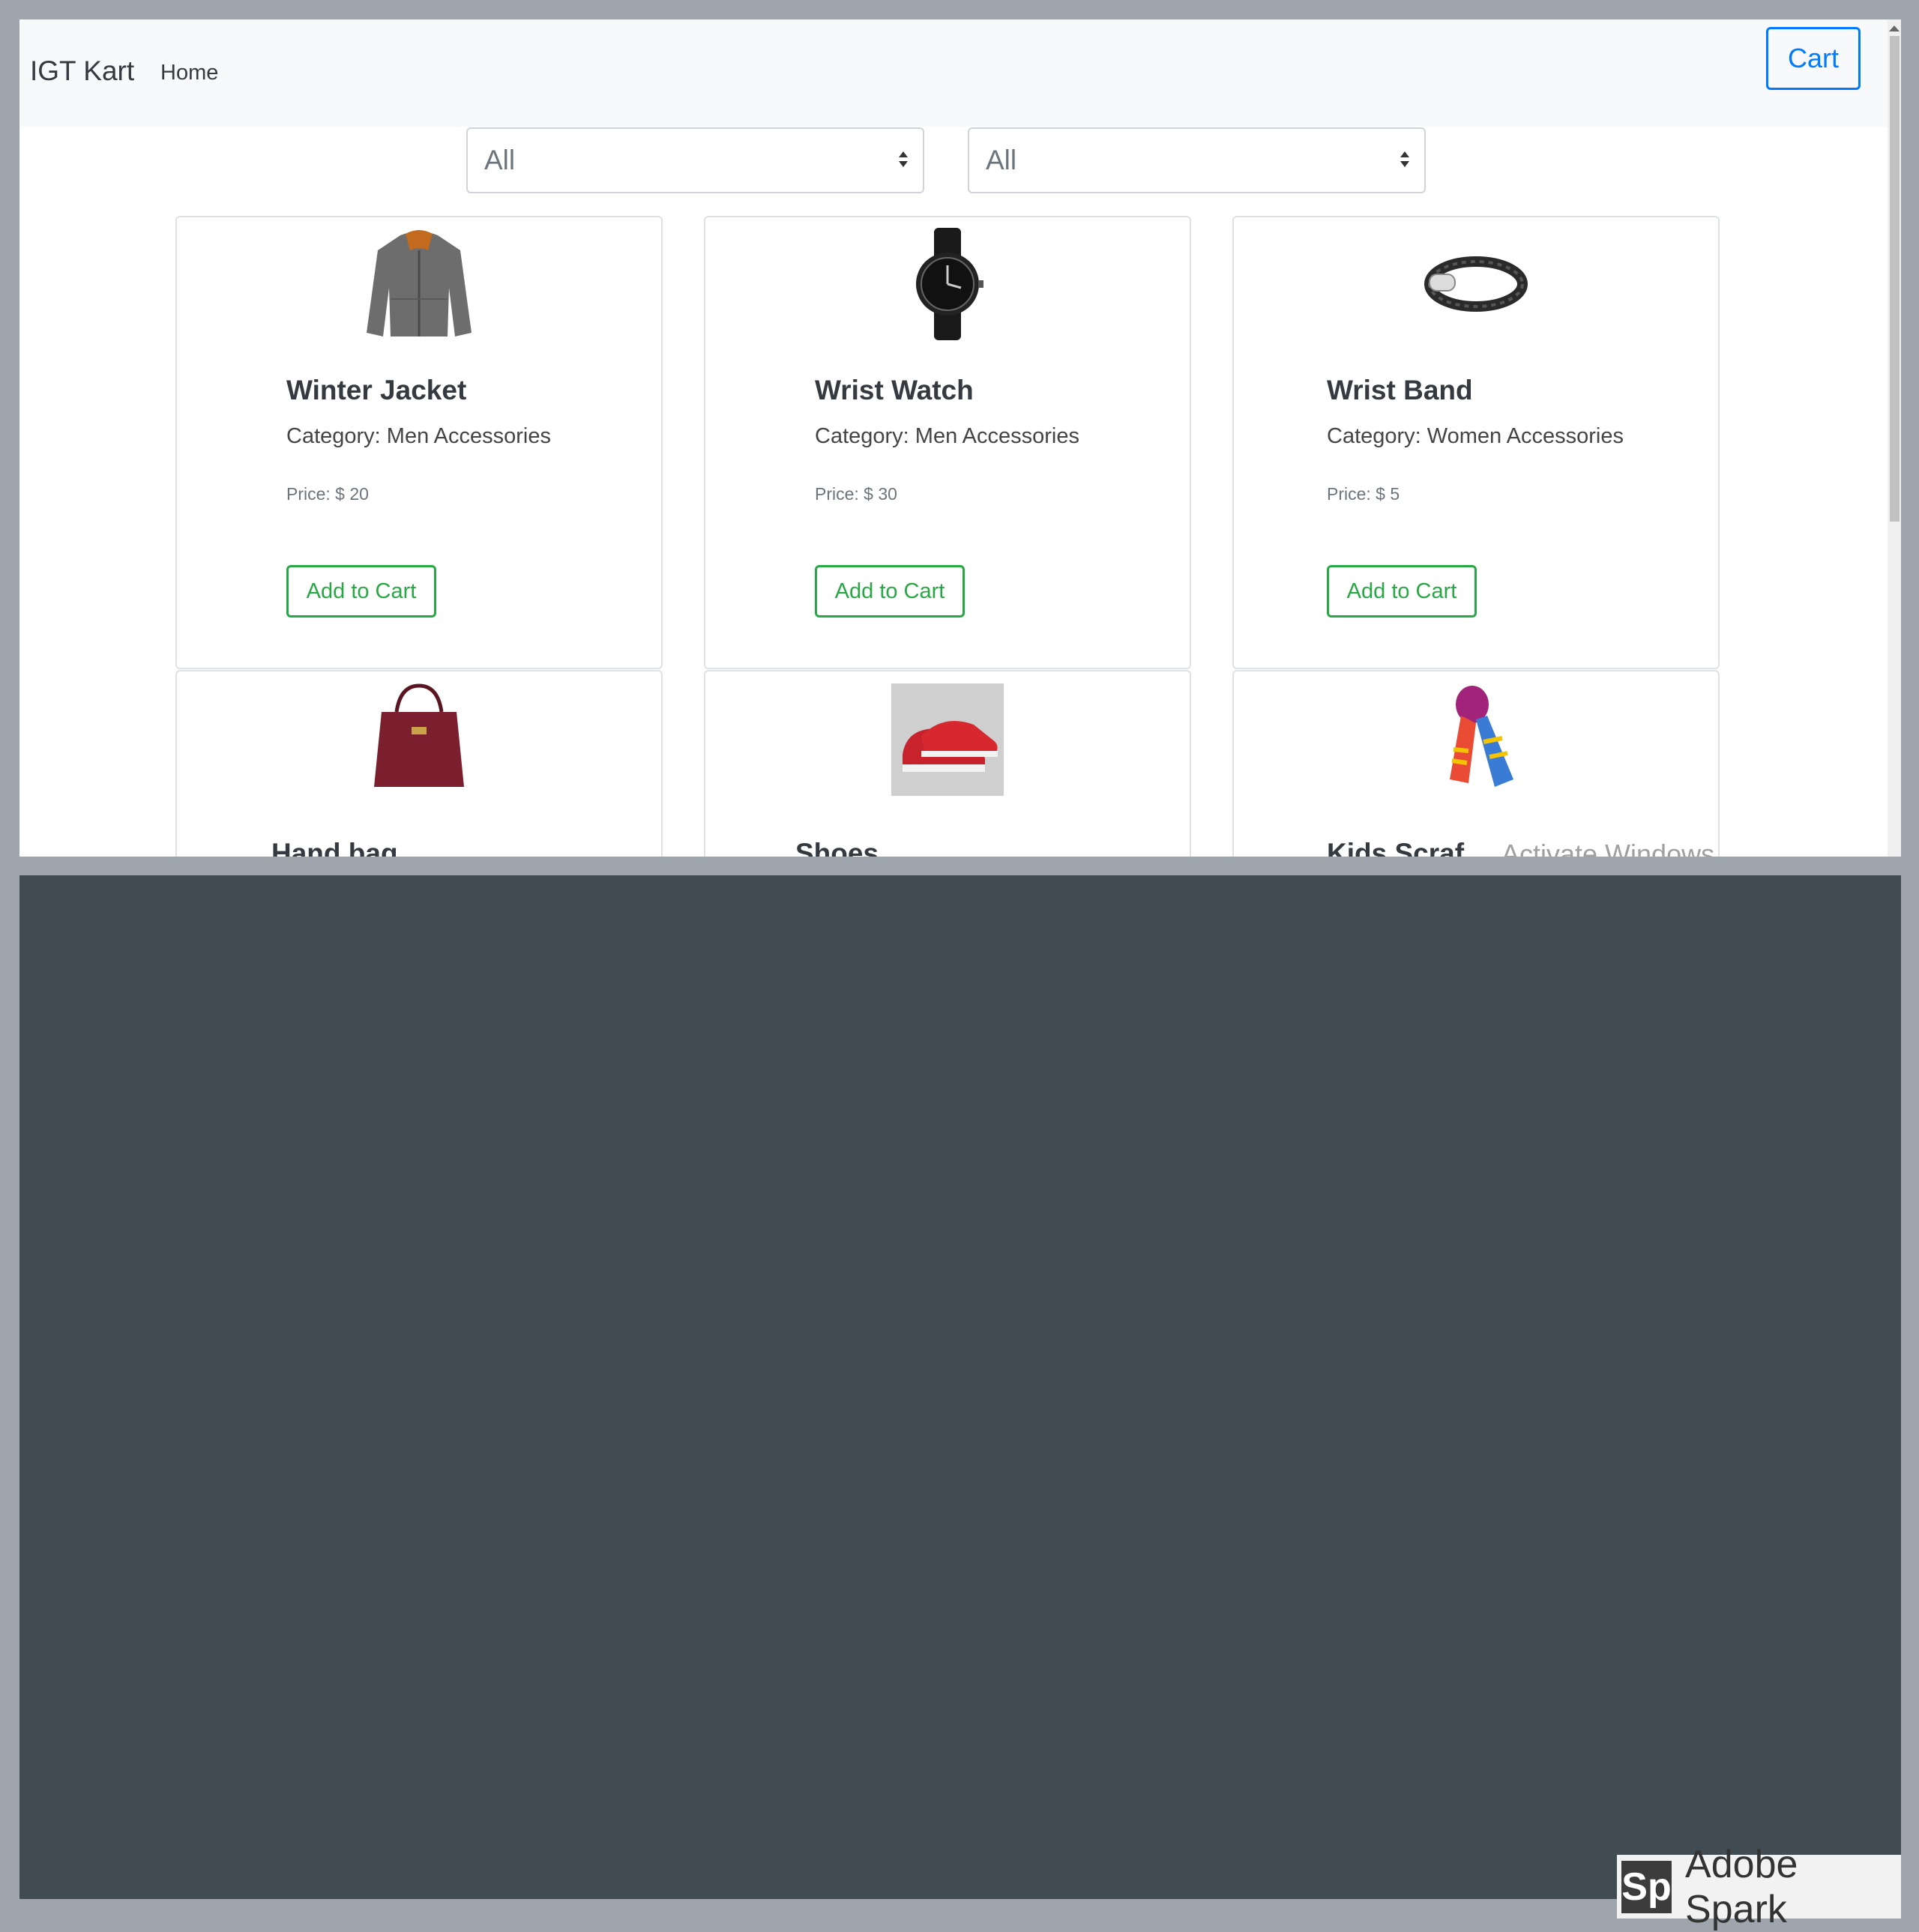  I want to click on product-card-kids-scarf: Kids Scraf, so click(1476, 764).